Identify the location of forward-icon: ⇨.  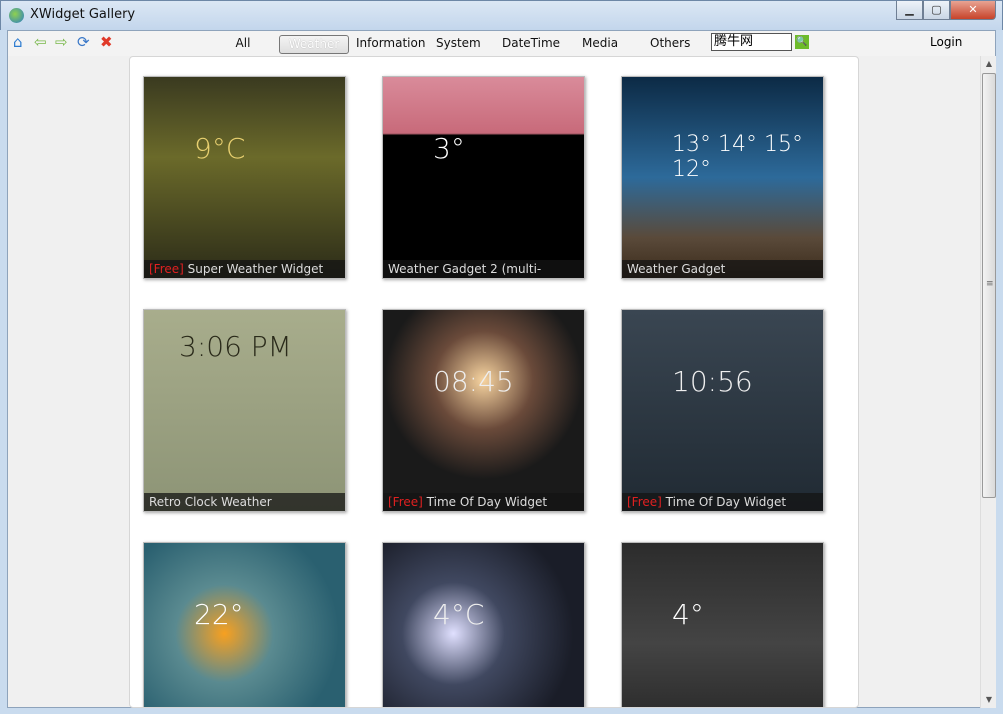
(61, 42).